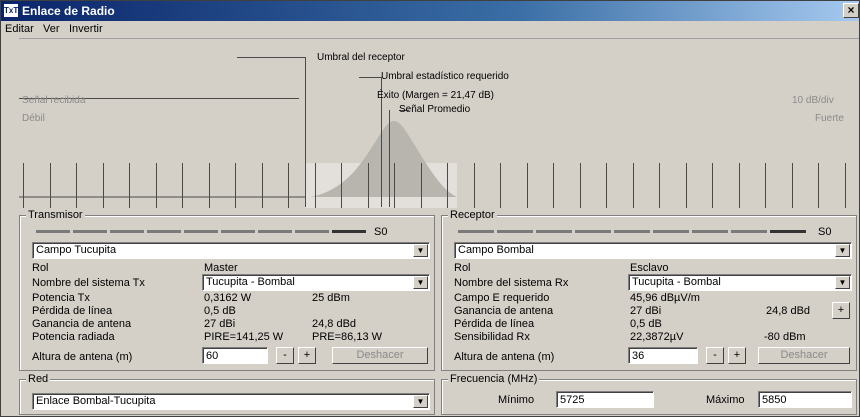 The width and height of the screenshot is (860, 417). Describe the element at coordinates (634, 232) in the screenshot. I see `receiver-level-bar` at that location.